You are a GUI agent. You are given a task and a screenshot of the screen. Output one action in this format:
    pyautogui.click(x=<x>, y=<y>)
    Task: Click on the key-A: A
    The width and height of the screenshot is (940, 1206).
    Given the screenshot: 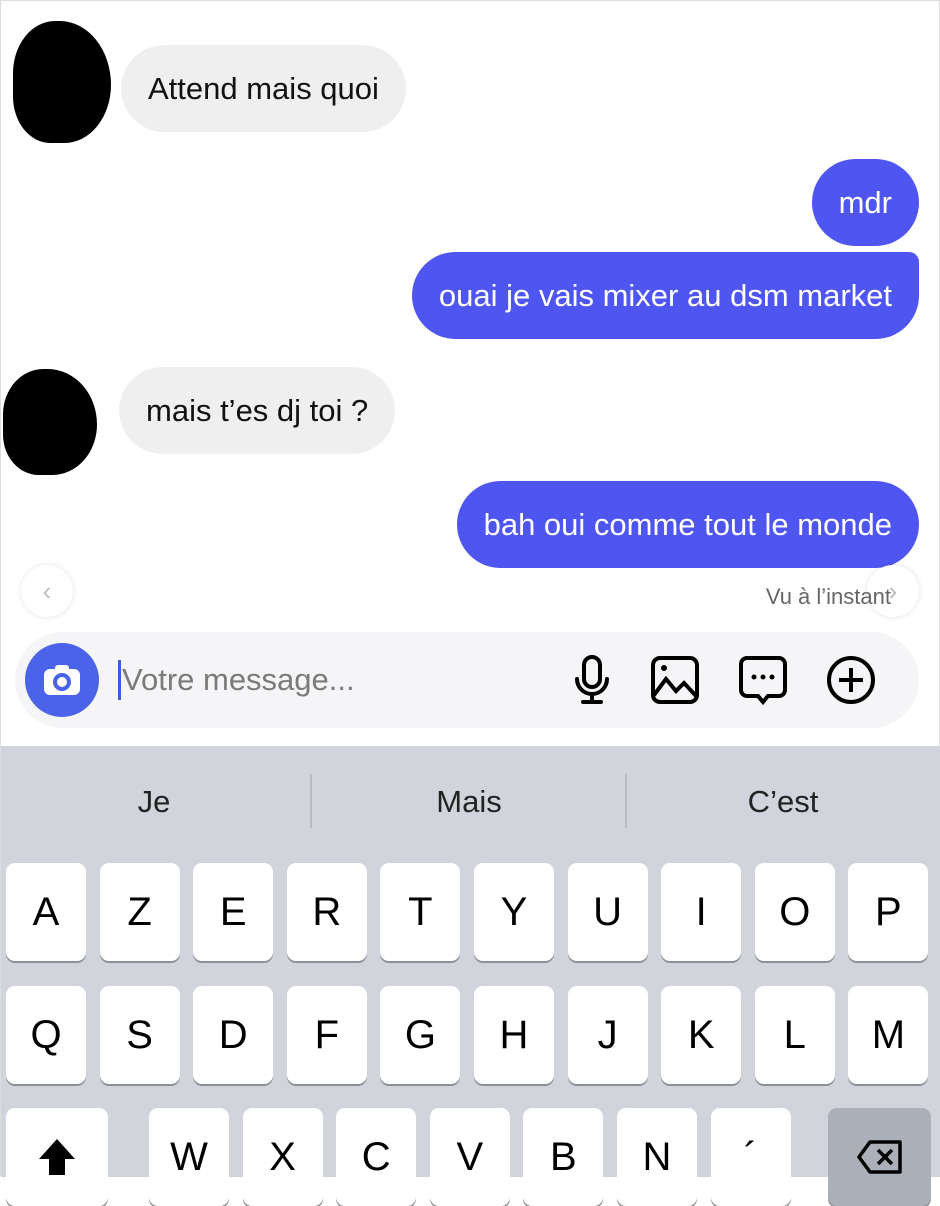 What is the action you would take?
    pyautogui.click(x=46, y=912)
    